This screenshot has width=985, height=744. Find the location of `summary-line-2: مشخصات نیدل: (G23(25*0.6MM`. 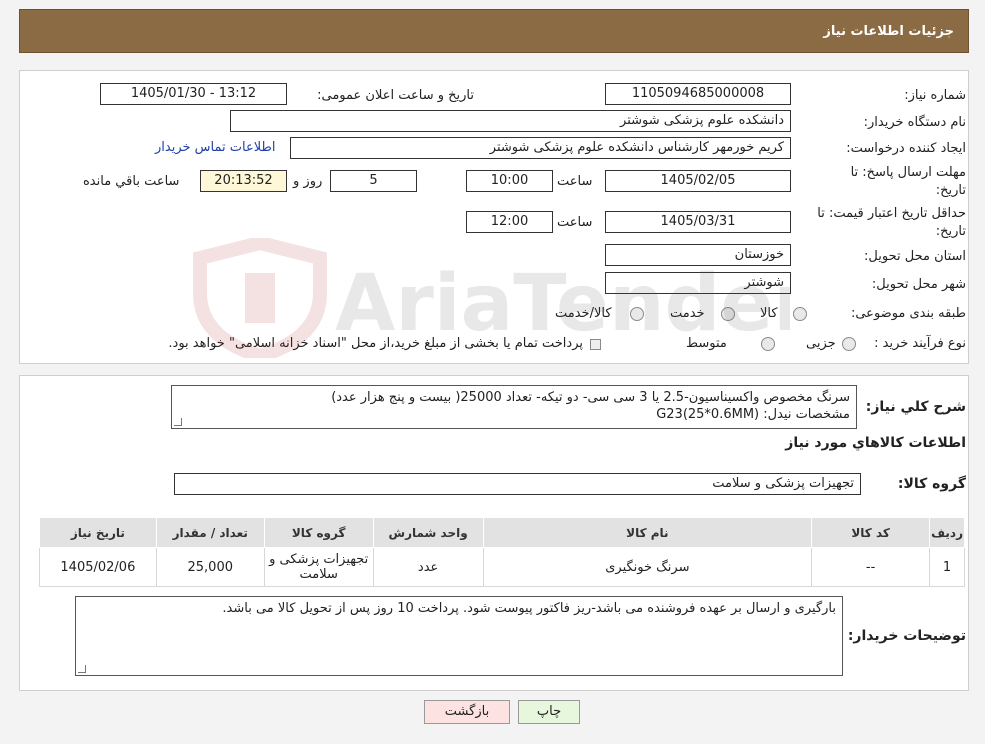

summary-line-2: مشخصات نیدل: (G23(25*0.6MM is located at coordinates (753, 414).